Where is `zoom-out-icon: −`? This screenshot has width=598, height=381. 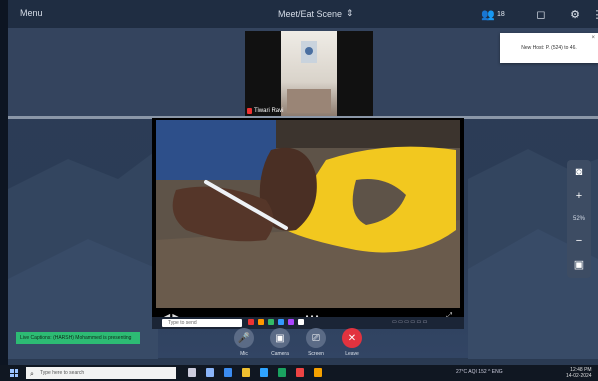
zoom-out-icon: − is located at coordinates (579, 241).